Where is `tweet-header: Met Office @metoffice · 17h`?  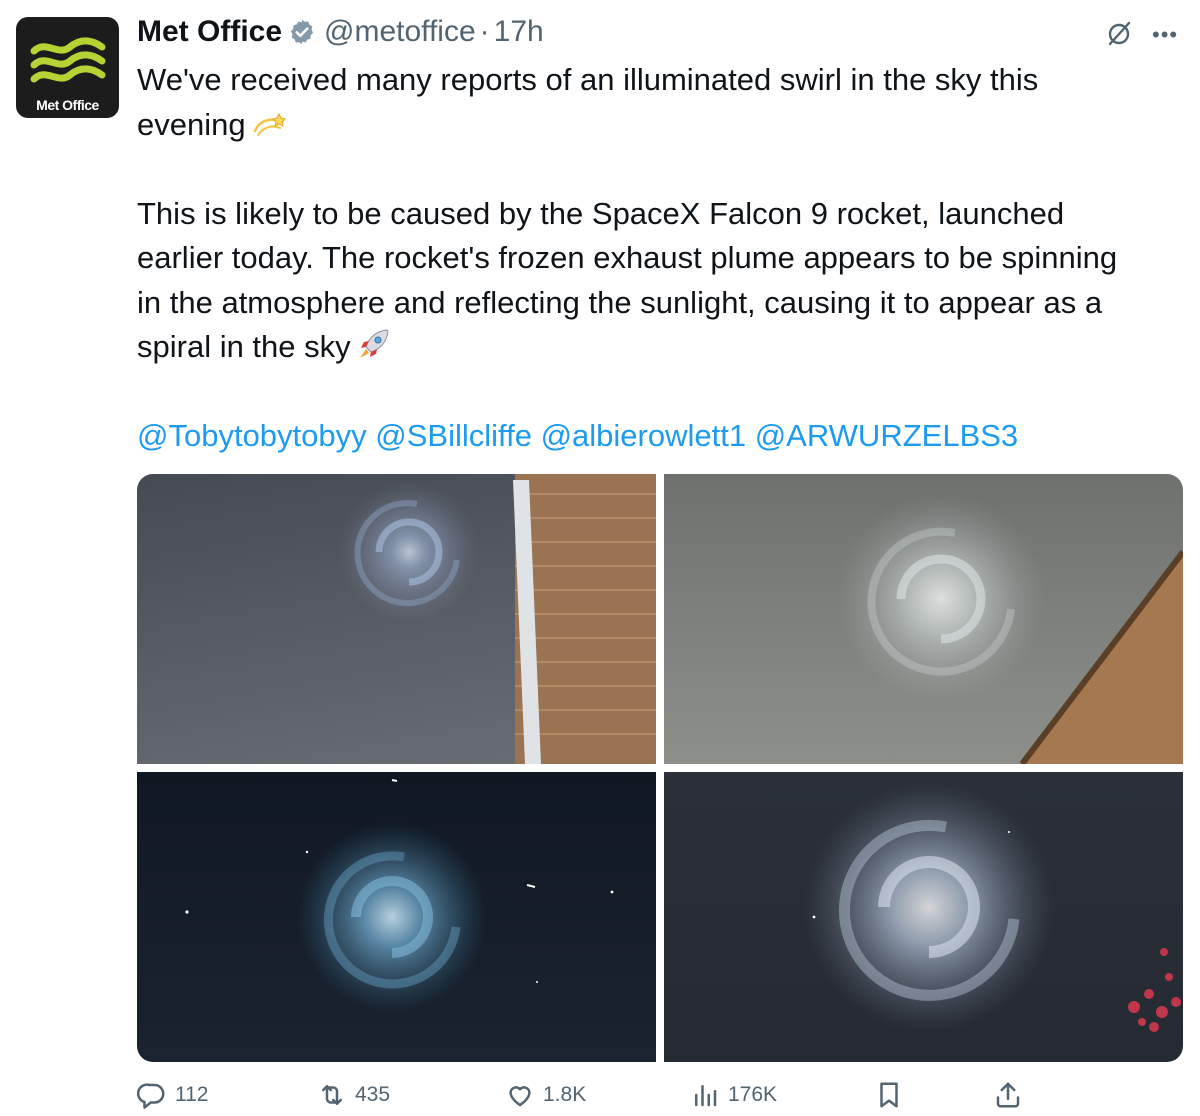 tweet-header: Met Office @metoffice · 17h is located at coordinates (340, 32).